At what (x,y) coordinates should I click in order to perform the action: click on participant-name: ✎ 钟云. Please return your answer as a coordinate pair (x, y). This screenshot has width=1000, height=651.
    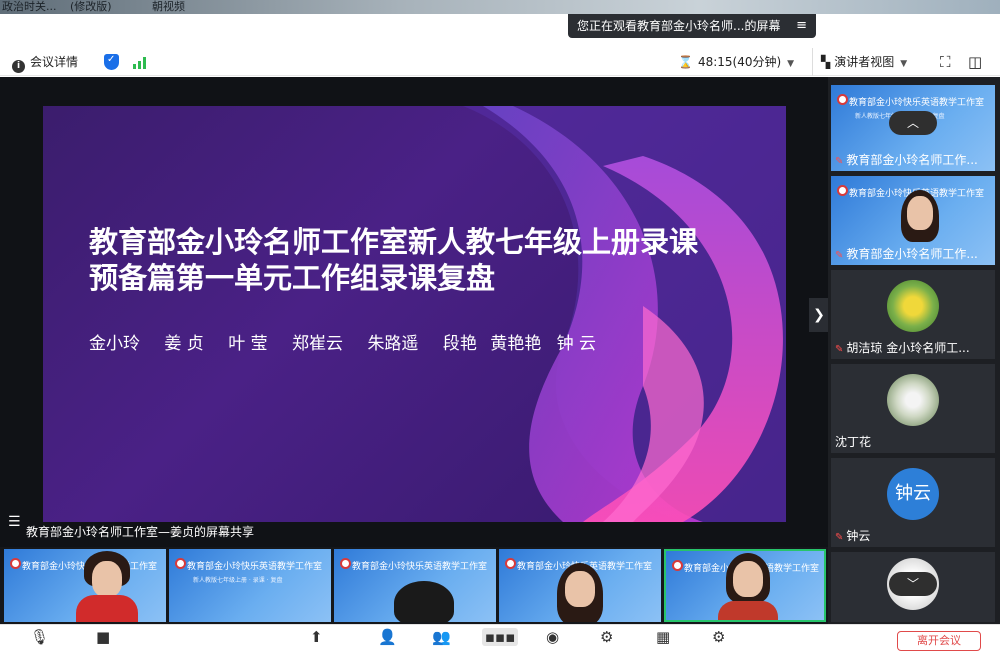
    Looking at the image, I should click on (853, 536).